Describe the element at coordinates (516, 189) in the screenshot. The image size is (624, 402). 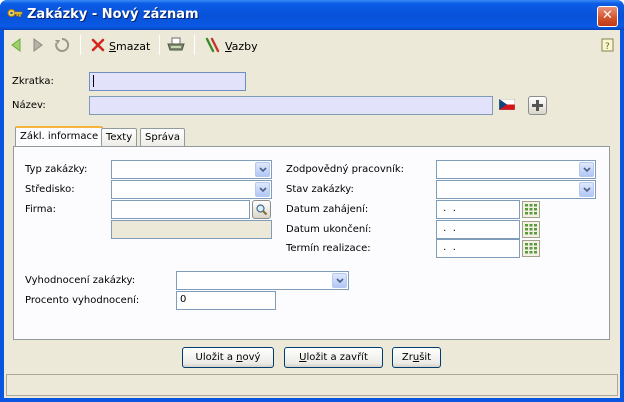
I see `stav-combobox` at that location.